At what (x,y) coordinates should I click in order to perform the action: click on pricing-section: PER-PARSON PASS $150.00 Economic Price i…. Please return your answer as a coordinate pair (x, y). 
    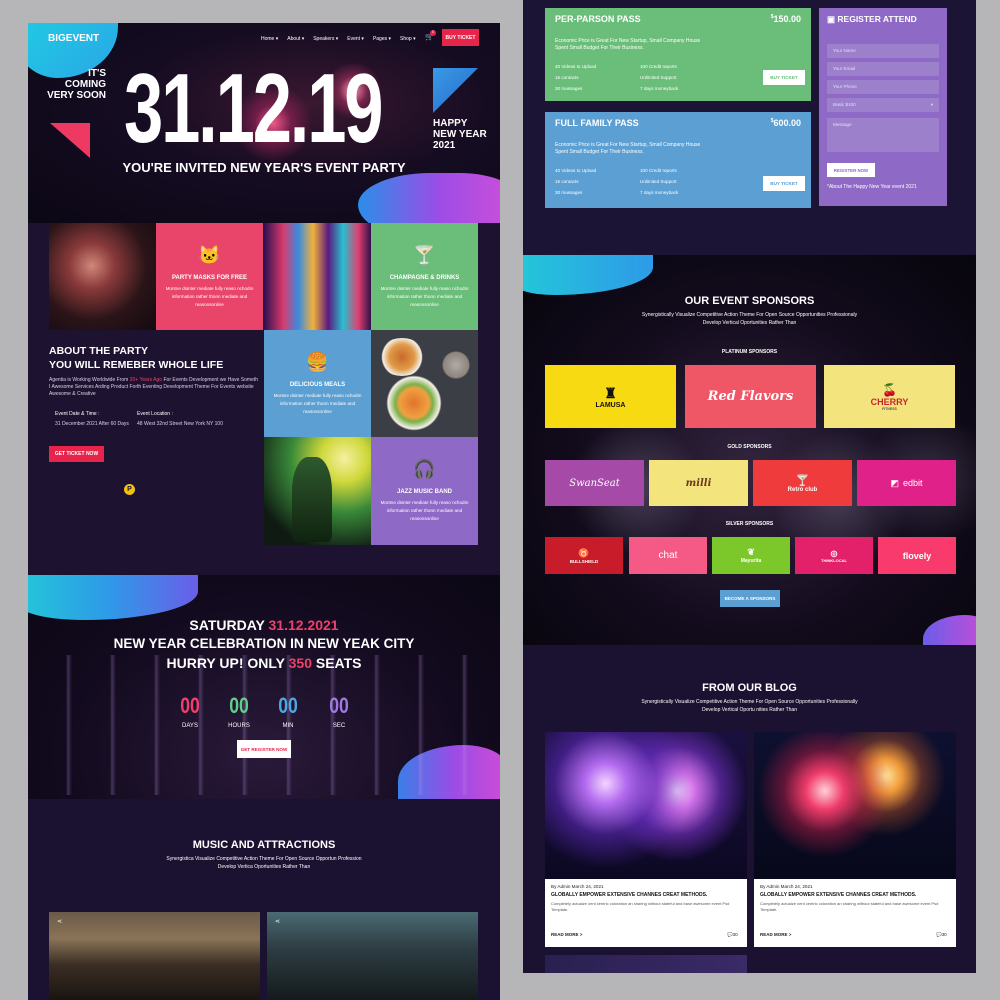
    Looking at the image, I should click on (749, 127).